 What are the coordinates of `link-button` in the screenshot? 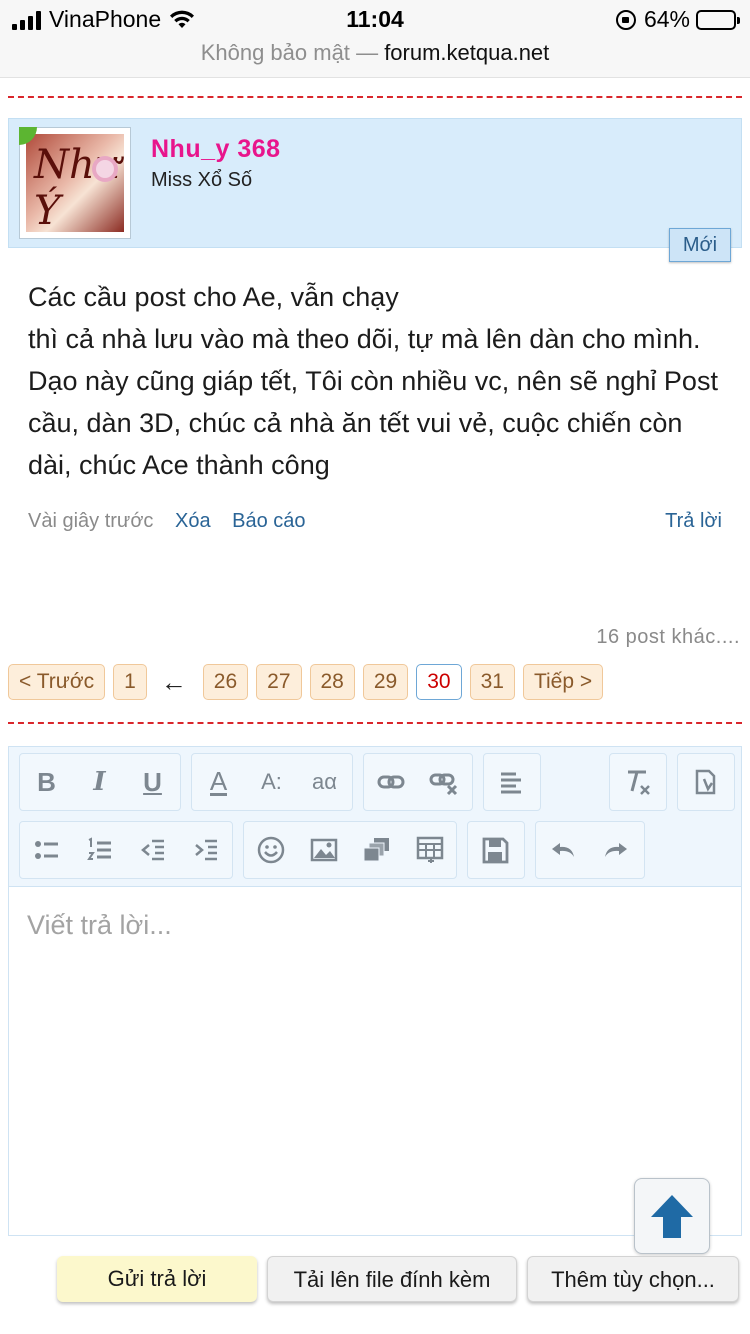 It's located at (390, 782).